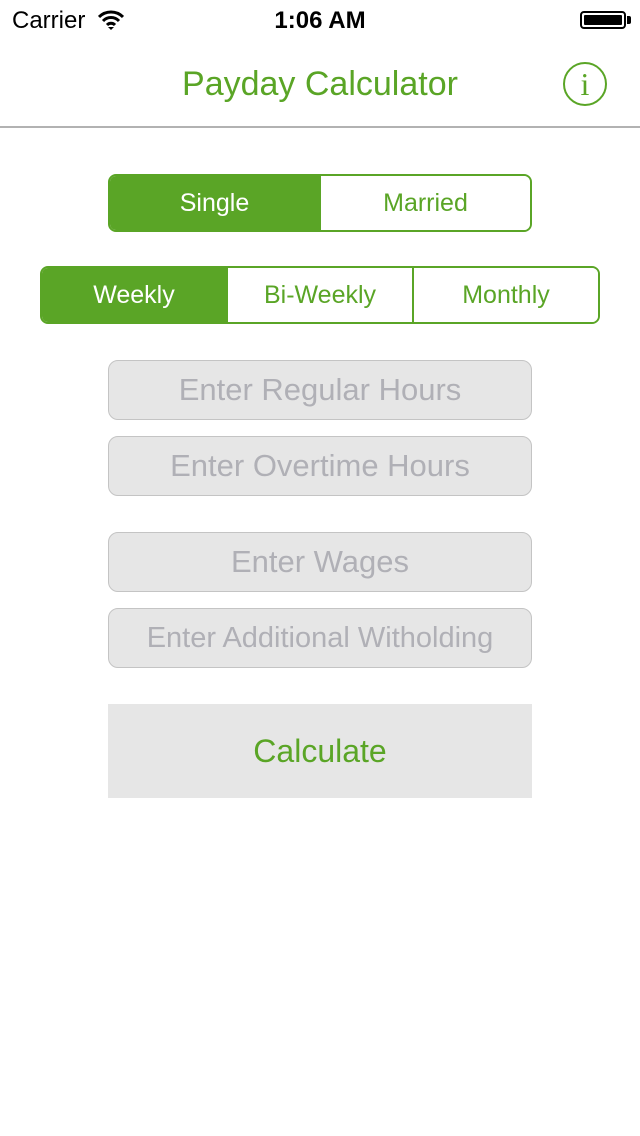 The image size is (640, 1136). I want to click on info-icon: i, so click(585, 84).